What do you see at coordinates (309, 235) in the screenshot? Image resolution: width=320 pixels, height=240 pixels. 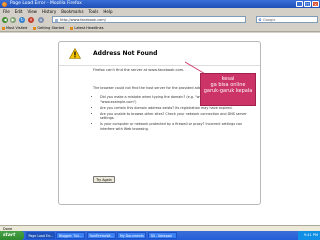 I see `system-tray-clock: 9:41 PM` at bounding box center [309, 235].